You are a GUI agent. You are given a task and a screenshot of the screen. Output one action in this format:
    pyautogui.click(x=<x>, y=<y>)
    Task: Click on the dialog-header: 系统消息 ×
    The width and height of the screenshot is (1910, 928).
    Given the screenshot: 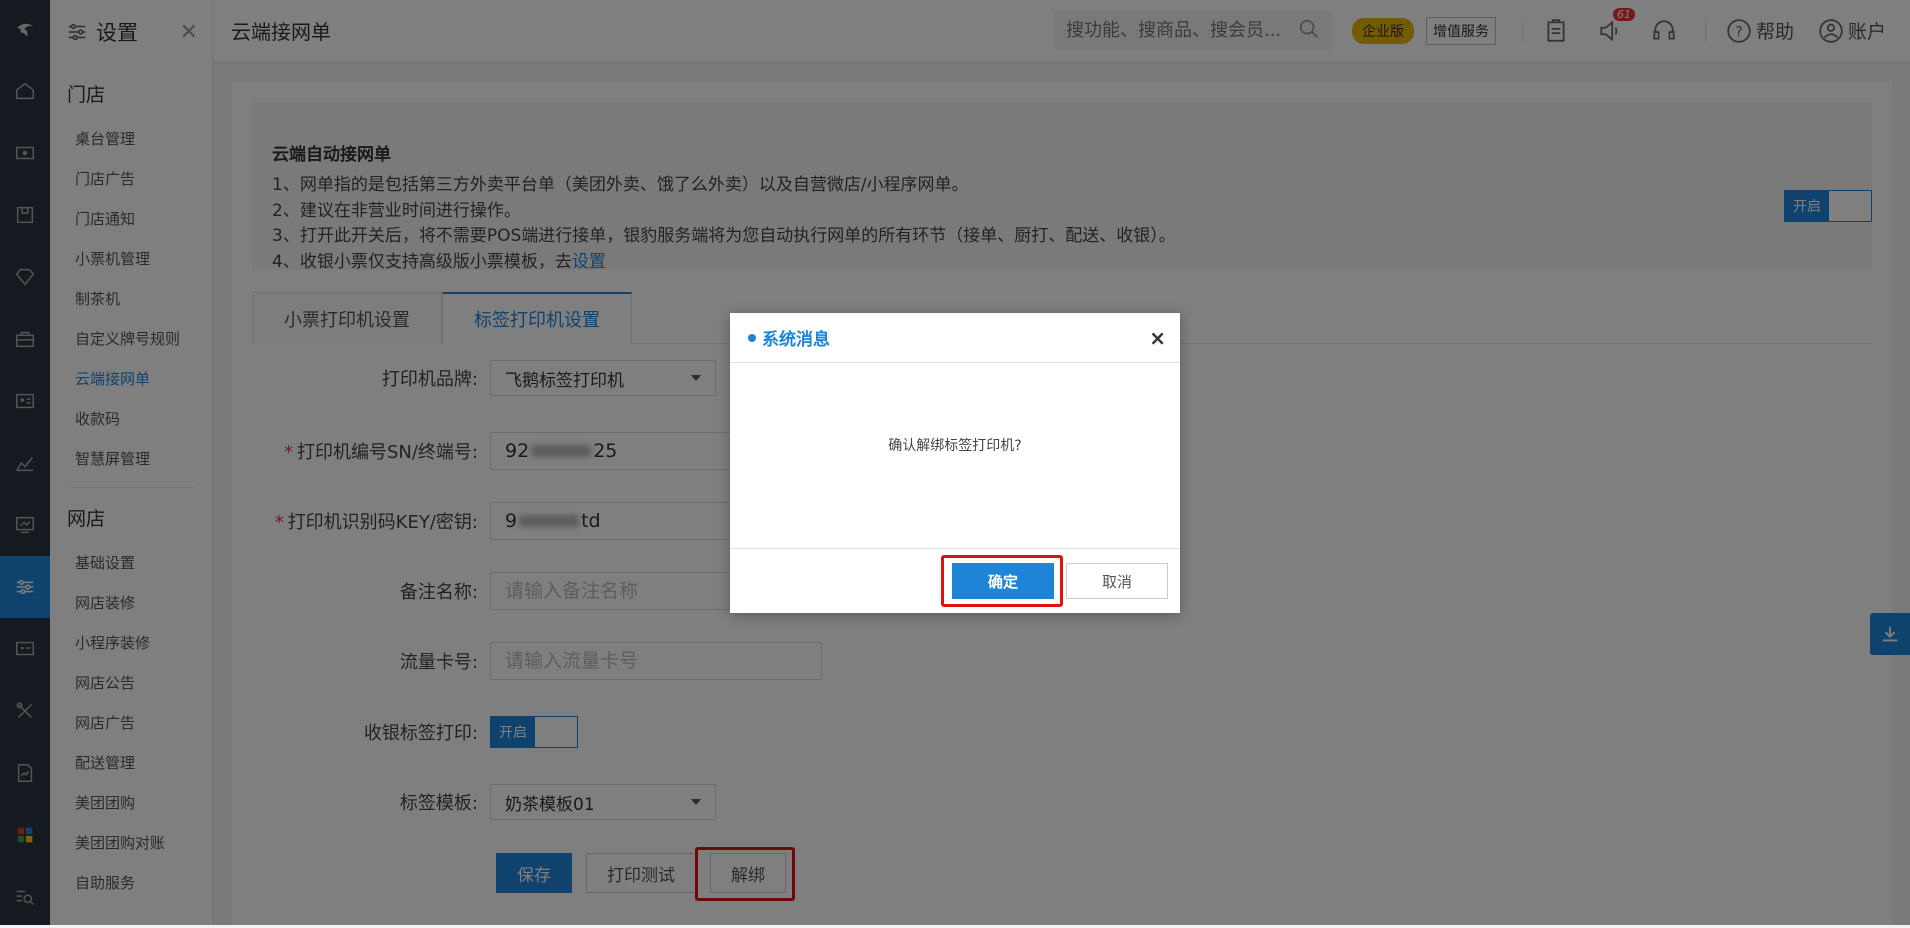 What is the action you would take?
    pyautogui.click(x=955, y=338)
    